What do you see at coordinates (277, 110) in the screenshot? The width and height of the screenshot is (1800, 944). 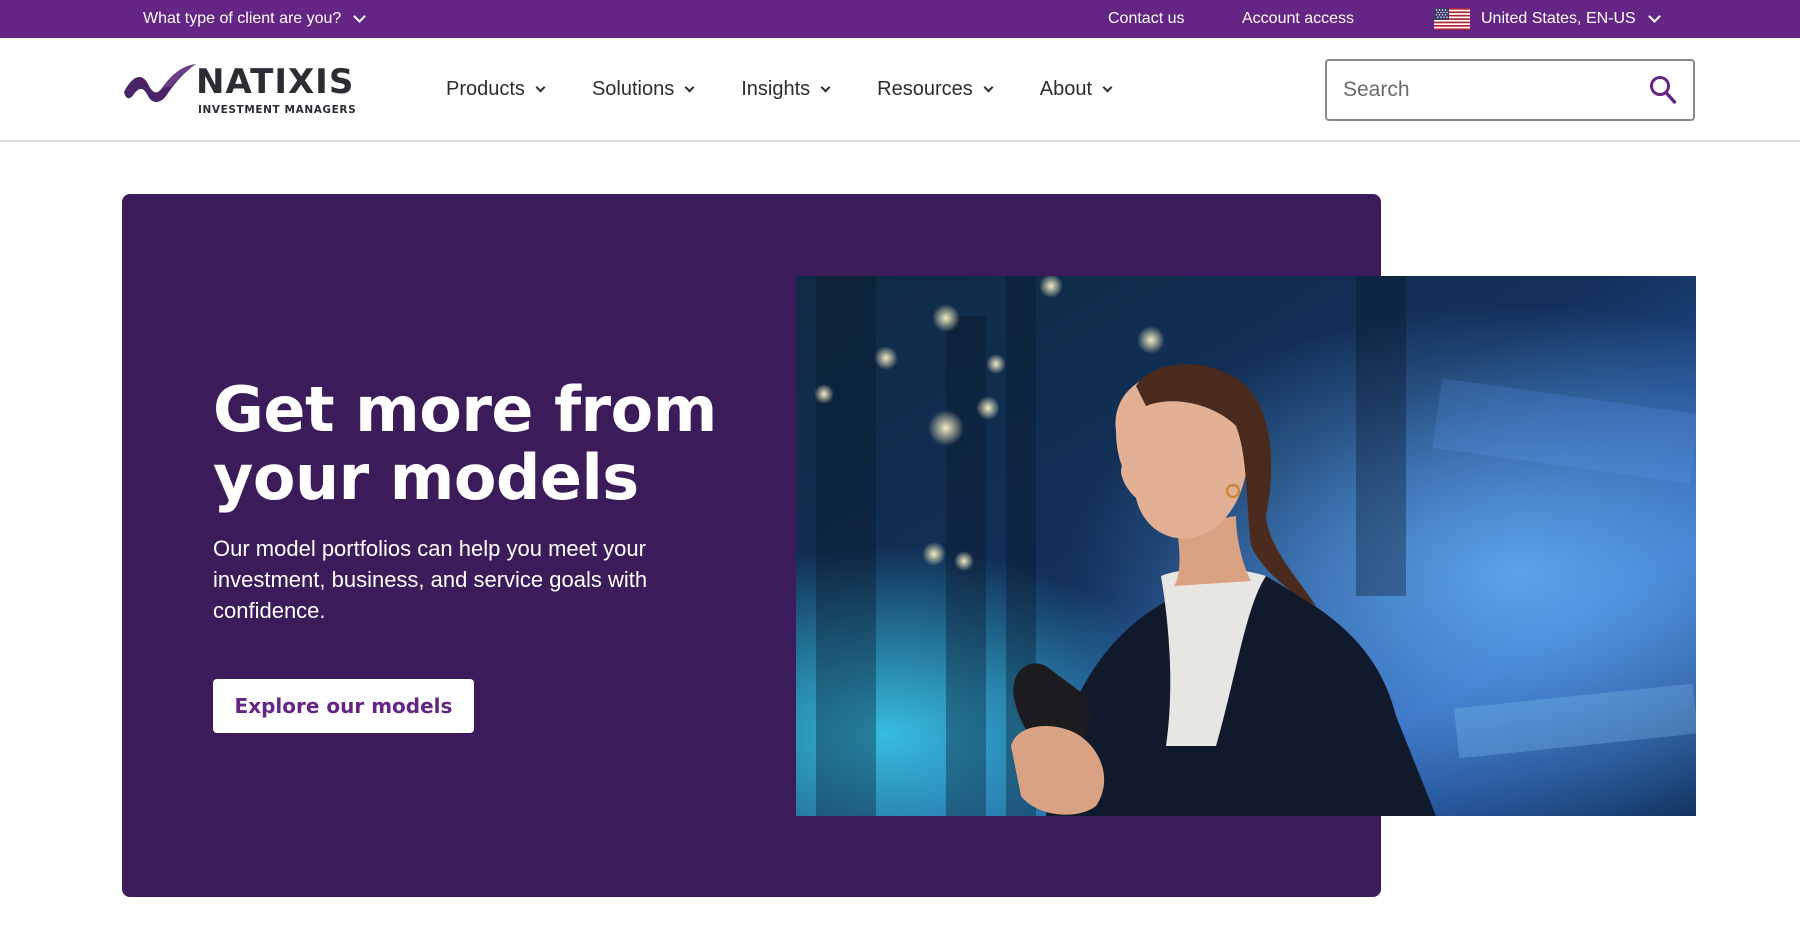 I see `logo-tagline: INVESTMENT MANAGERS` at bounding box center [277, 110].